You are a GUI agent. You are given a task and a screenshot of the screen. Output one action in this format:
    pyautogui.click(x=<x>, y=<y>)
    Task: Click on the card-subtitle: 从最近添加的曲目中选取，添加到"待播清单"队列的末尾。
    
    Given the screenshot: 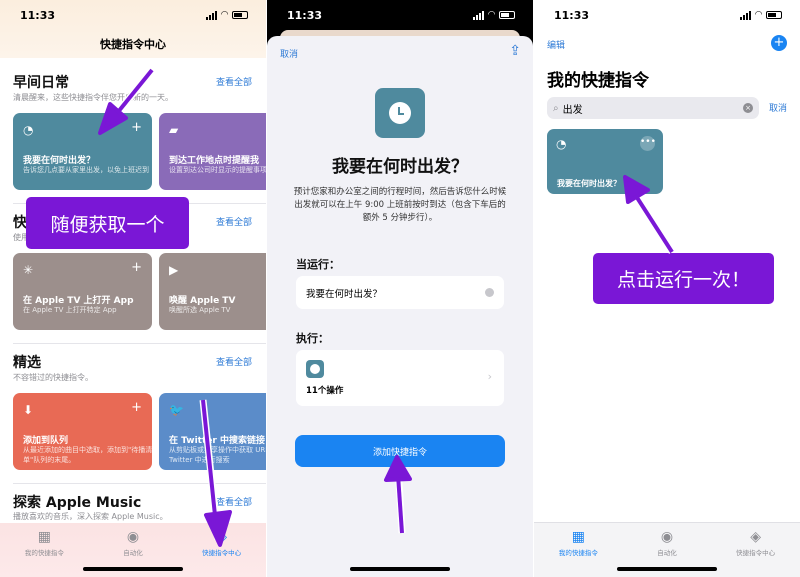 What is the action you would take?
    pyautogui.click(x=87, y=455)
    